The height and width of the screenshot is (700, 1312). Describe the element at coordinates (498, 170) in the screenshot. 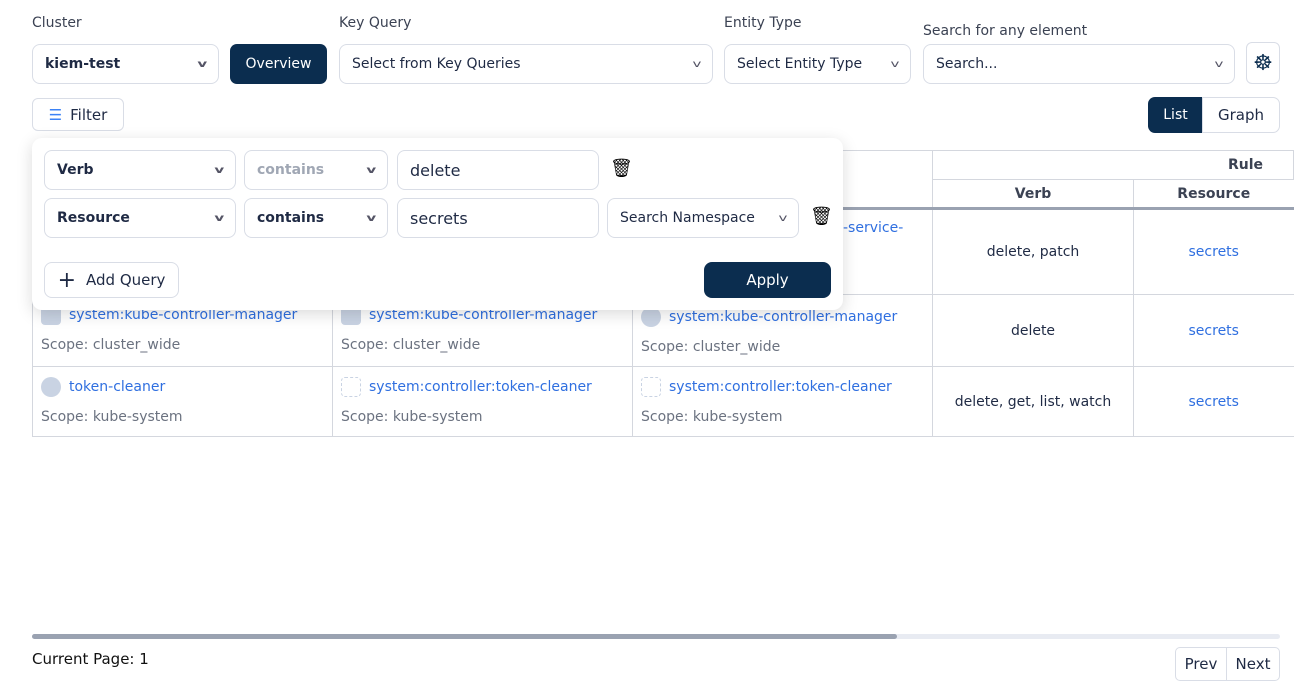

I see `value-input: delete` at that location.